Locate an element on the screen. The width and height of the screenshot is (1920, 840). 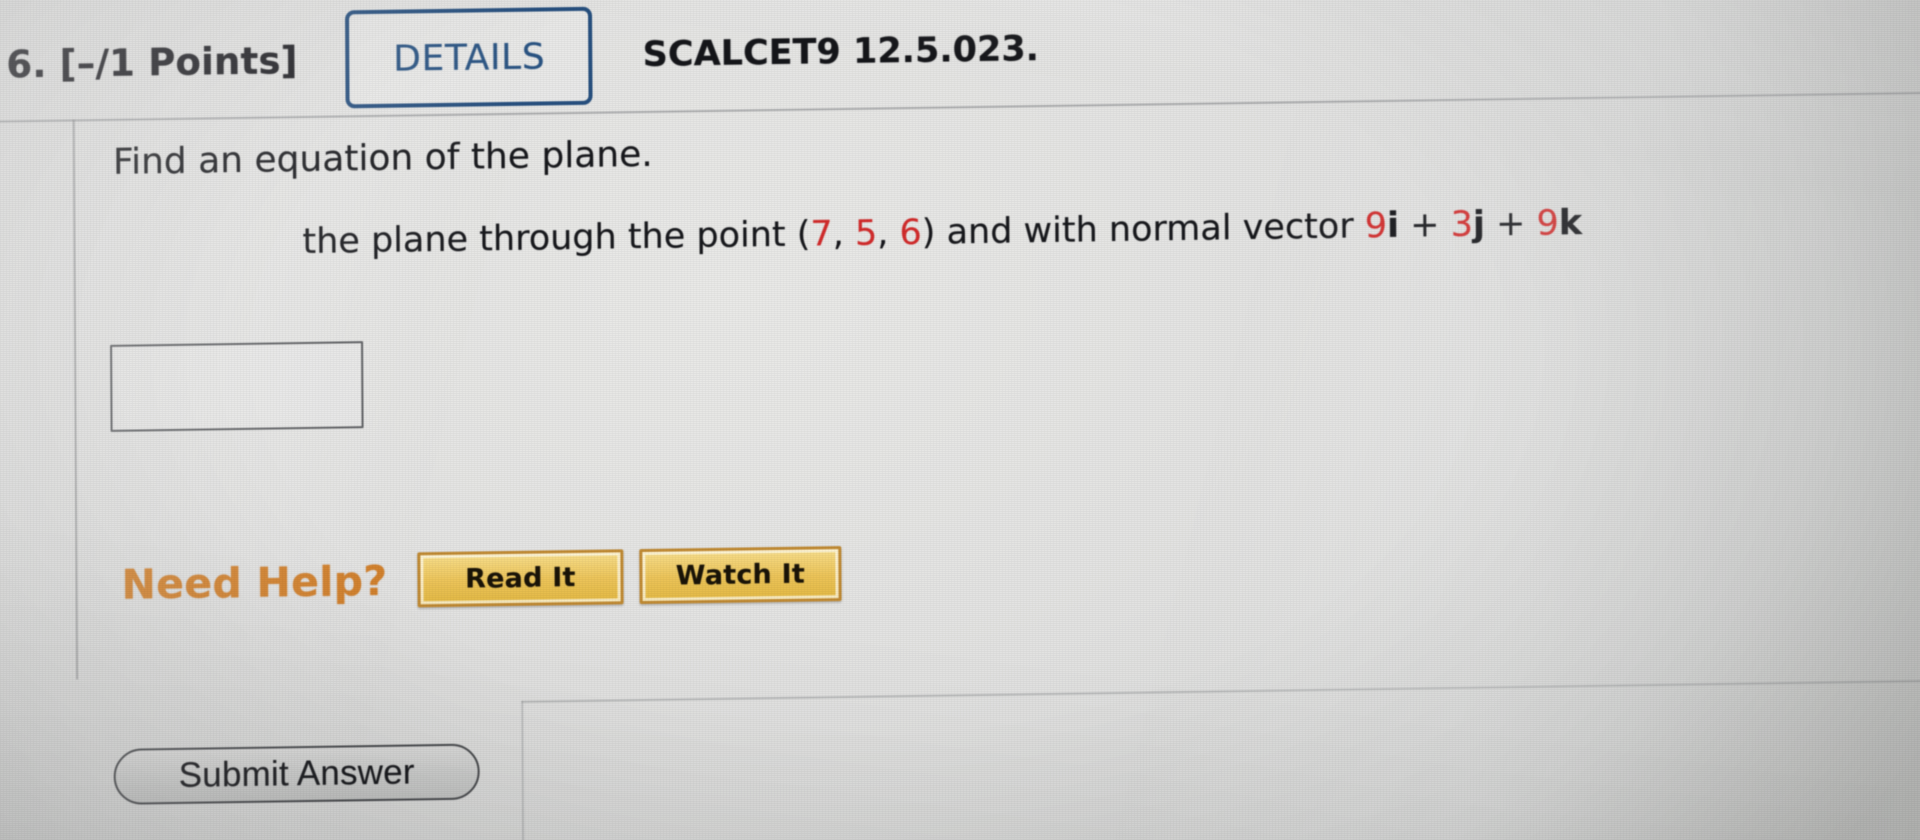
read-it-button: Read It is located at coordinates (520, 578).